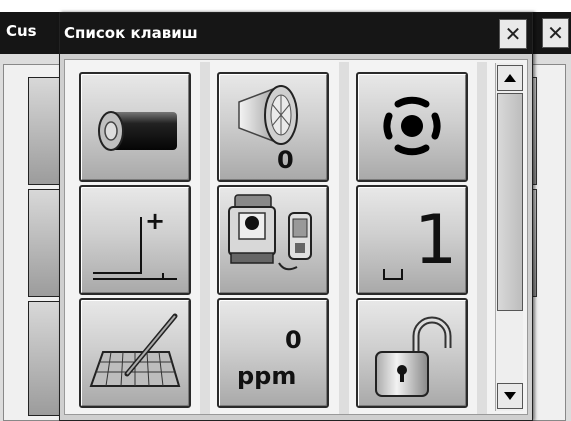  I want to click on scroll-down-button, so click(510, 396).